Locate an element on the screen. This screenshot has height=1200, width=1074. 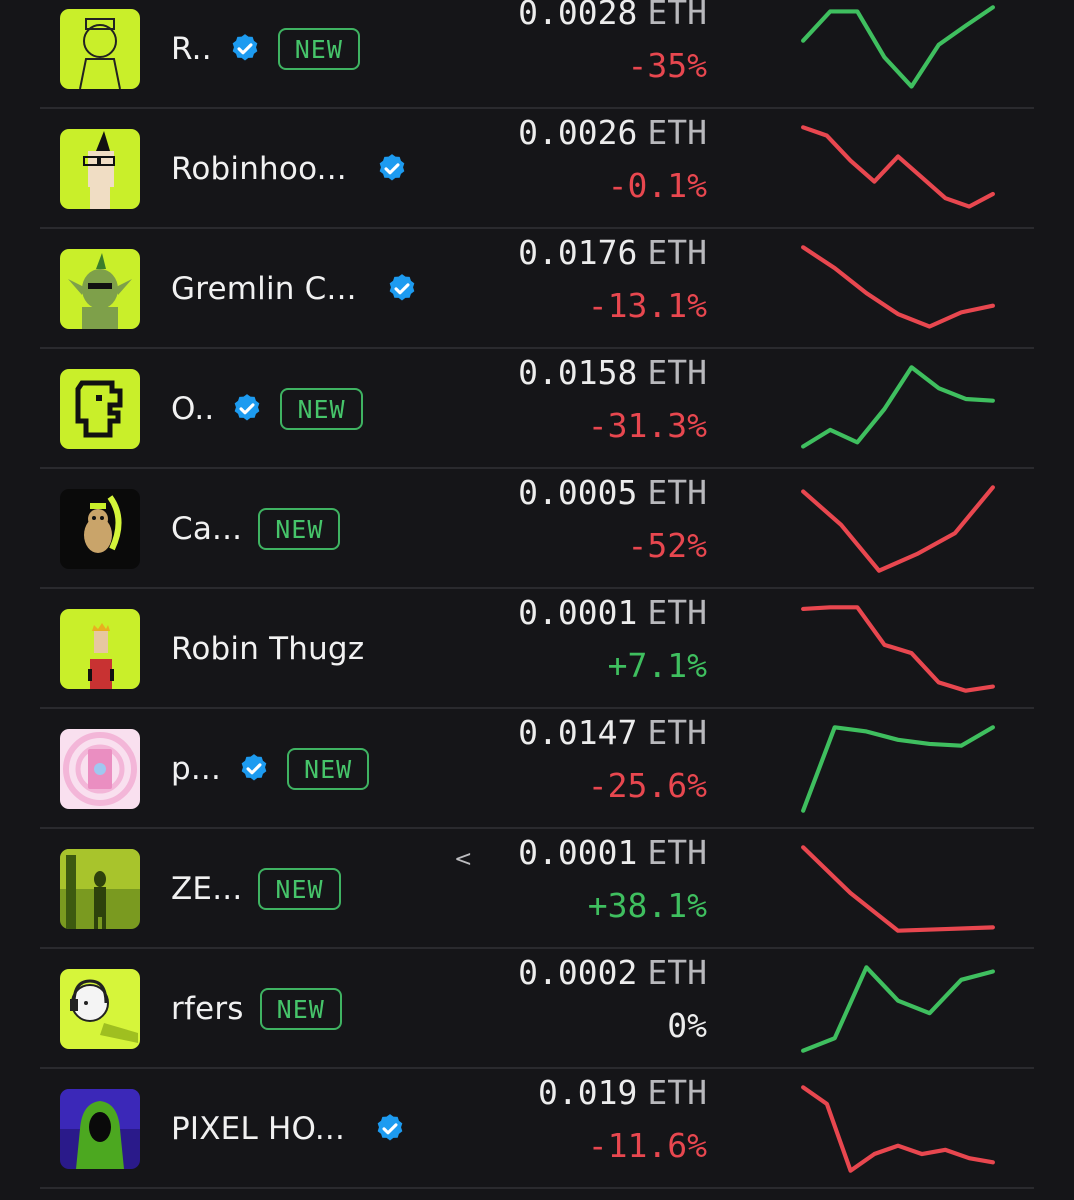
floor-price: 0.019 ETH is located at coordinates (622, 1092).